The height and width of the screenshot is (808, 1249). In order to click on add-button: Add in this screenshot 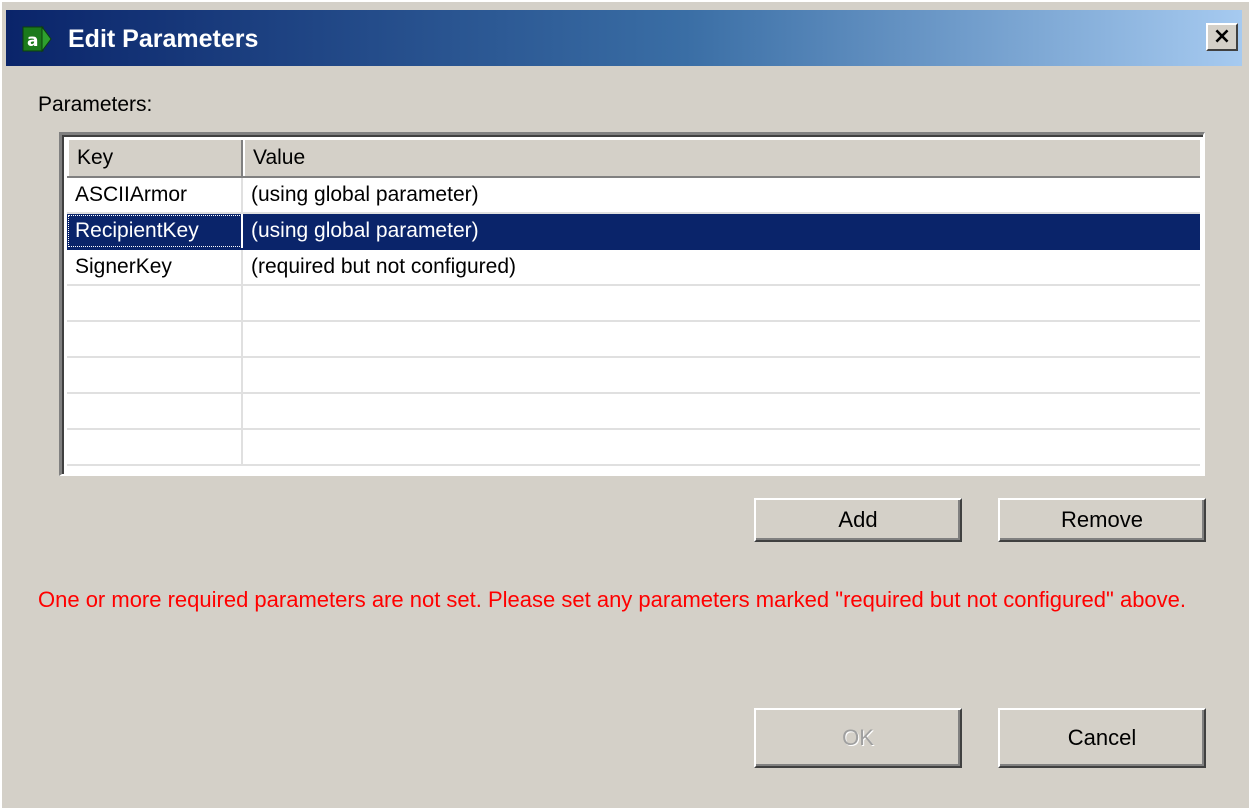, I will do `click(858, 520)`.